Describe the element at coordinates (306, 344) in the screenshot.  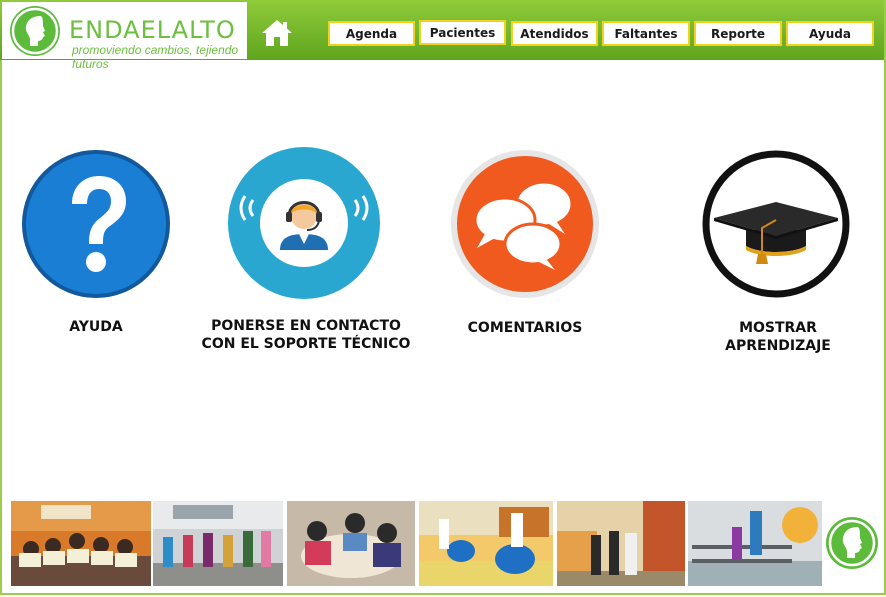
I see `tile-support-label-line2: CON EL SOPORTE TÉCNICO` at that location.